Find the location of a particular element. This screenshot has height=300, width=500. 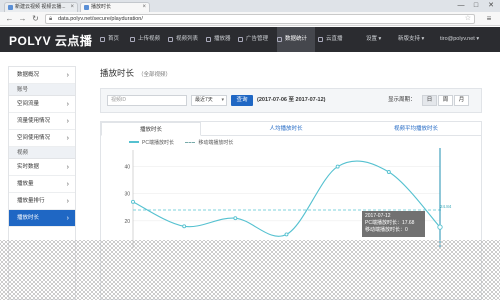

tooltip-date: 2017-07-12 is located at coordinates (378, 216).